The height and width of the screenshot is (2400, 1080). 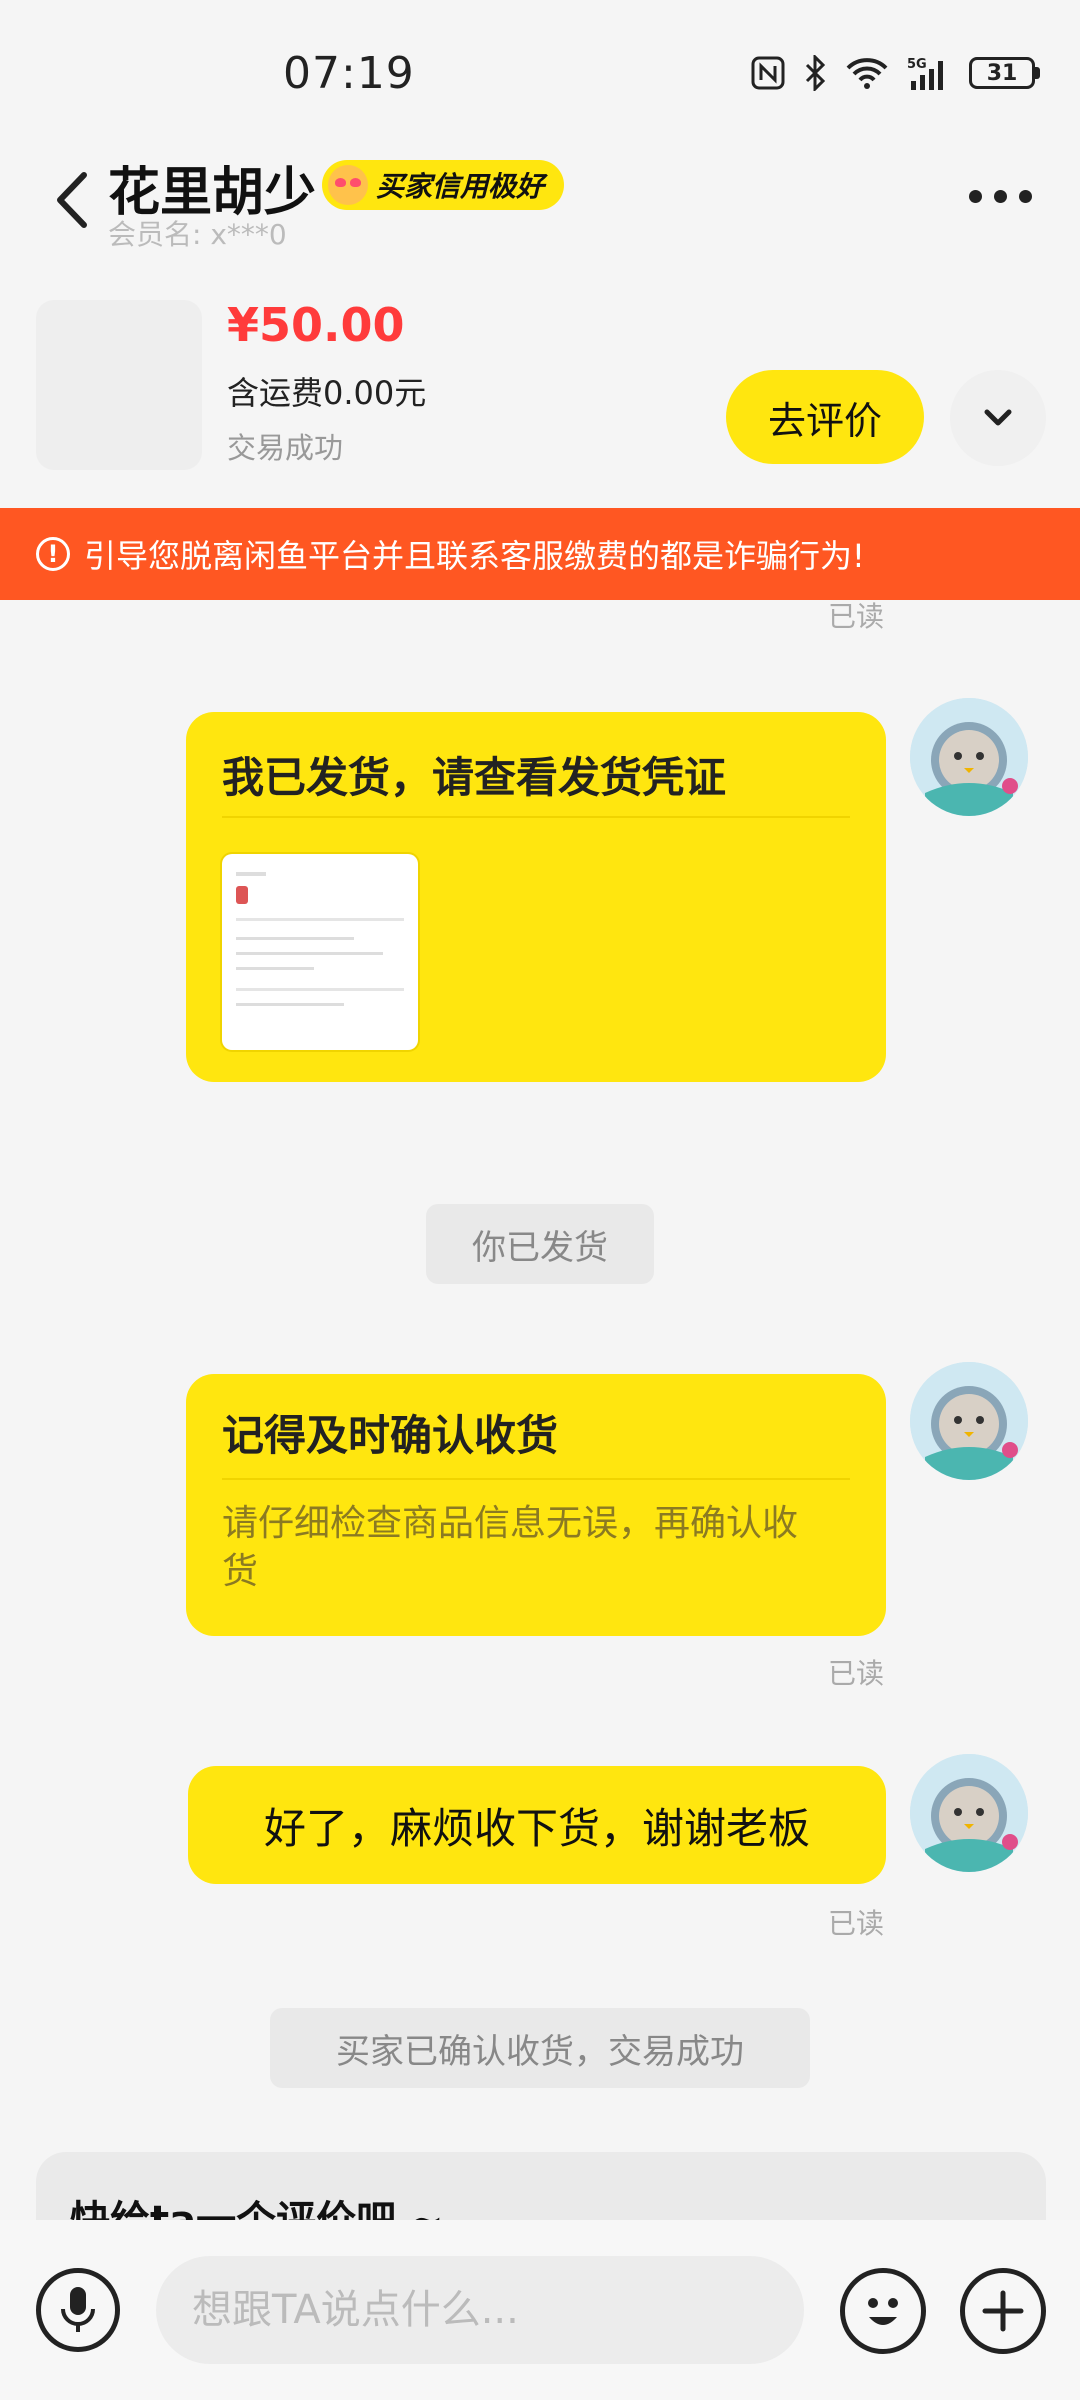 What do you see at coordinates (895, 73) in the screenshot?
I see `status-icons: 5G 31` at bounding box center [895, 73].